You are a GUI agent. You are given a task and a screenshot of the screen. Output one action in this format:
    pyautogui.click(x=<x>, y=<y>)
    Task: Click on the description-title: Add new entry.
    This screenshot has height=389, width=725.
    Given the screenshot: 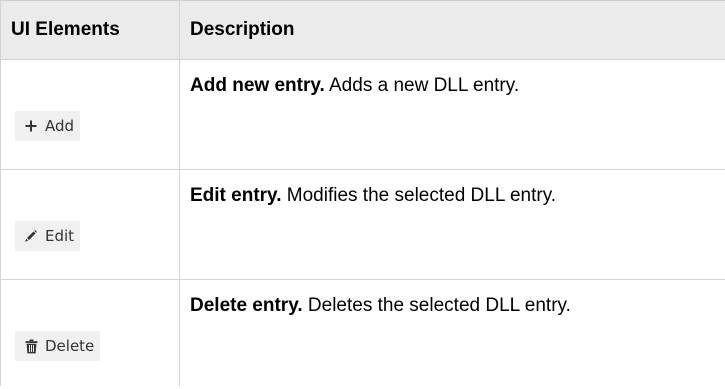 What is the action you would take?
    pyautogui.click(x=257, y=85)
    